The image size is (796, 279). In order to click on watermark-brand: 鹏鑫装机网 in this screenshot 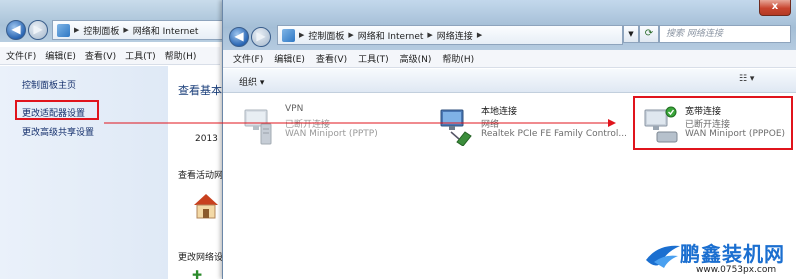, I will do `click(732, 254)`.